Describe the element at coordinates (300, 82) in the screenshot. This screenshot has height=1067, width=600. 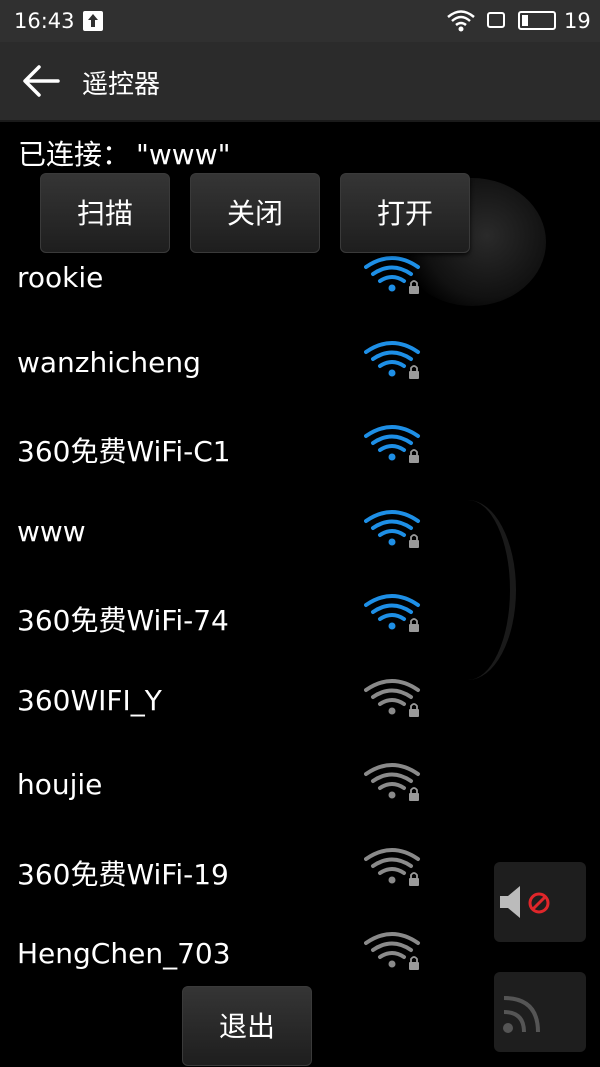
I see `app-toolbar: 遥控器` at that location.